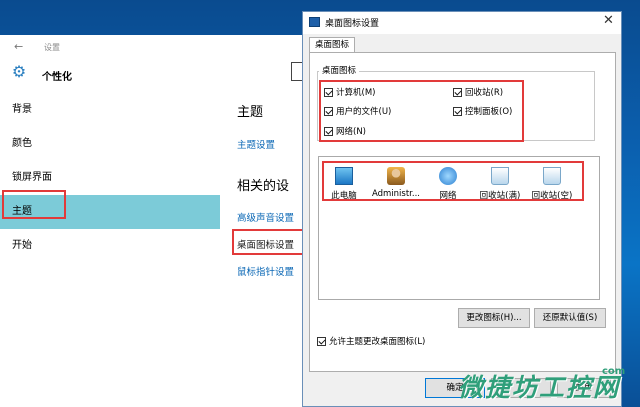  What do you see at coordinates (339, 70) in the screenshot?
I see `group-label: 桌面图标` at bounding box center [339, 70].